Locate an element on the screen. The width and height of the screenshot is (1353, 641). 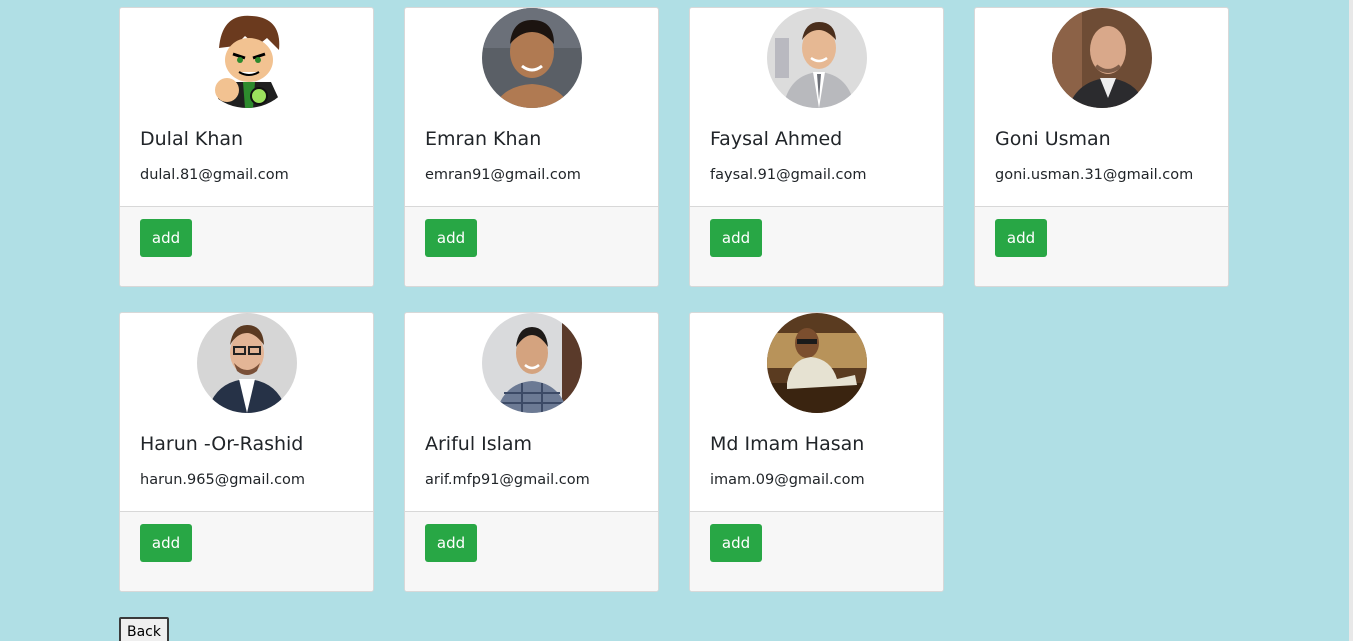
cartoon-avatar-icon is located at coordinates (247, 58).